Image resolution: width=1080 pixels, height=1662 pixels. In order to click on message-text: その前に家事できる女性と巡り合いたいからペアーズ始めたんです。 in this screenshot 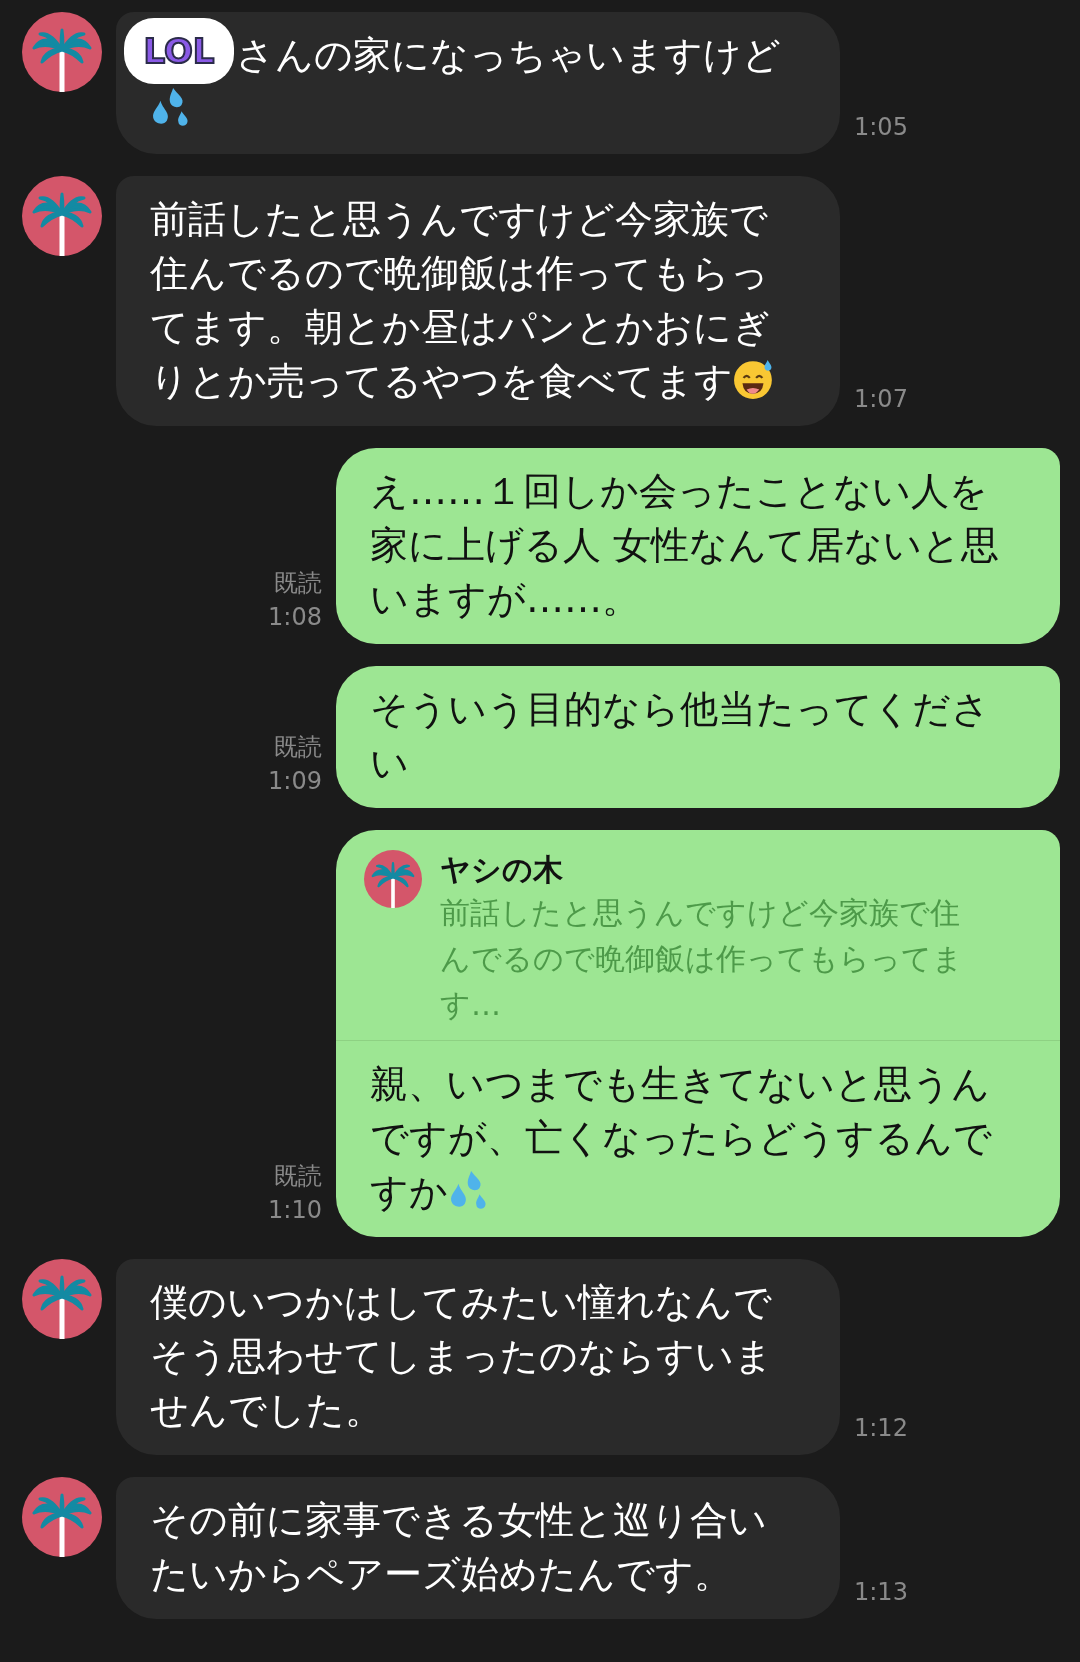, I will do `click(459, 1547)`.